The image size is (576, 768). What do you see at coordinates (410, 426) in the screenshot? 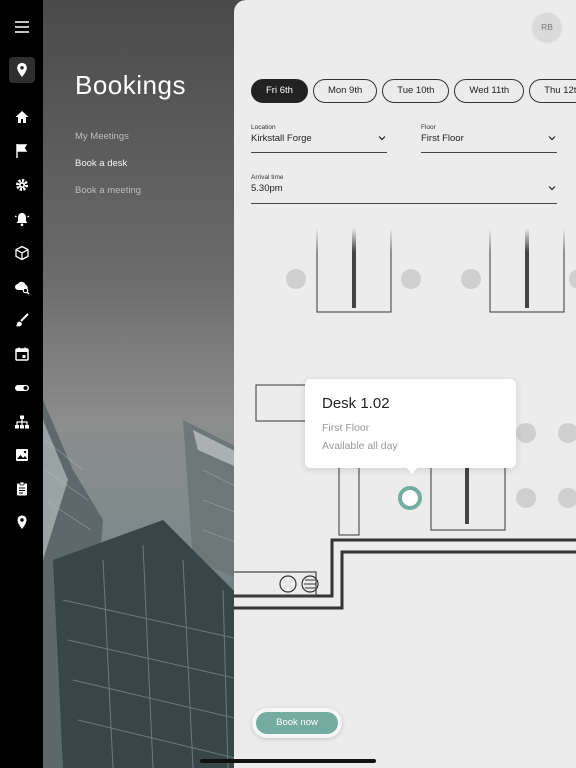
I see `desk-info-card: Desk 1.02 First Floor Available all day` at bounding box center [410, 426].